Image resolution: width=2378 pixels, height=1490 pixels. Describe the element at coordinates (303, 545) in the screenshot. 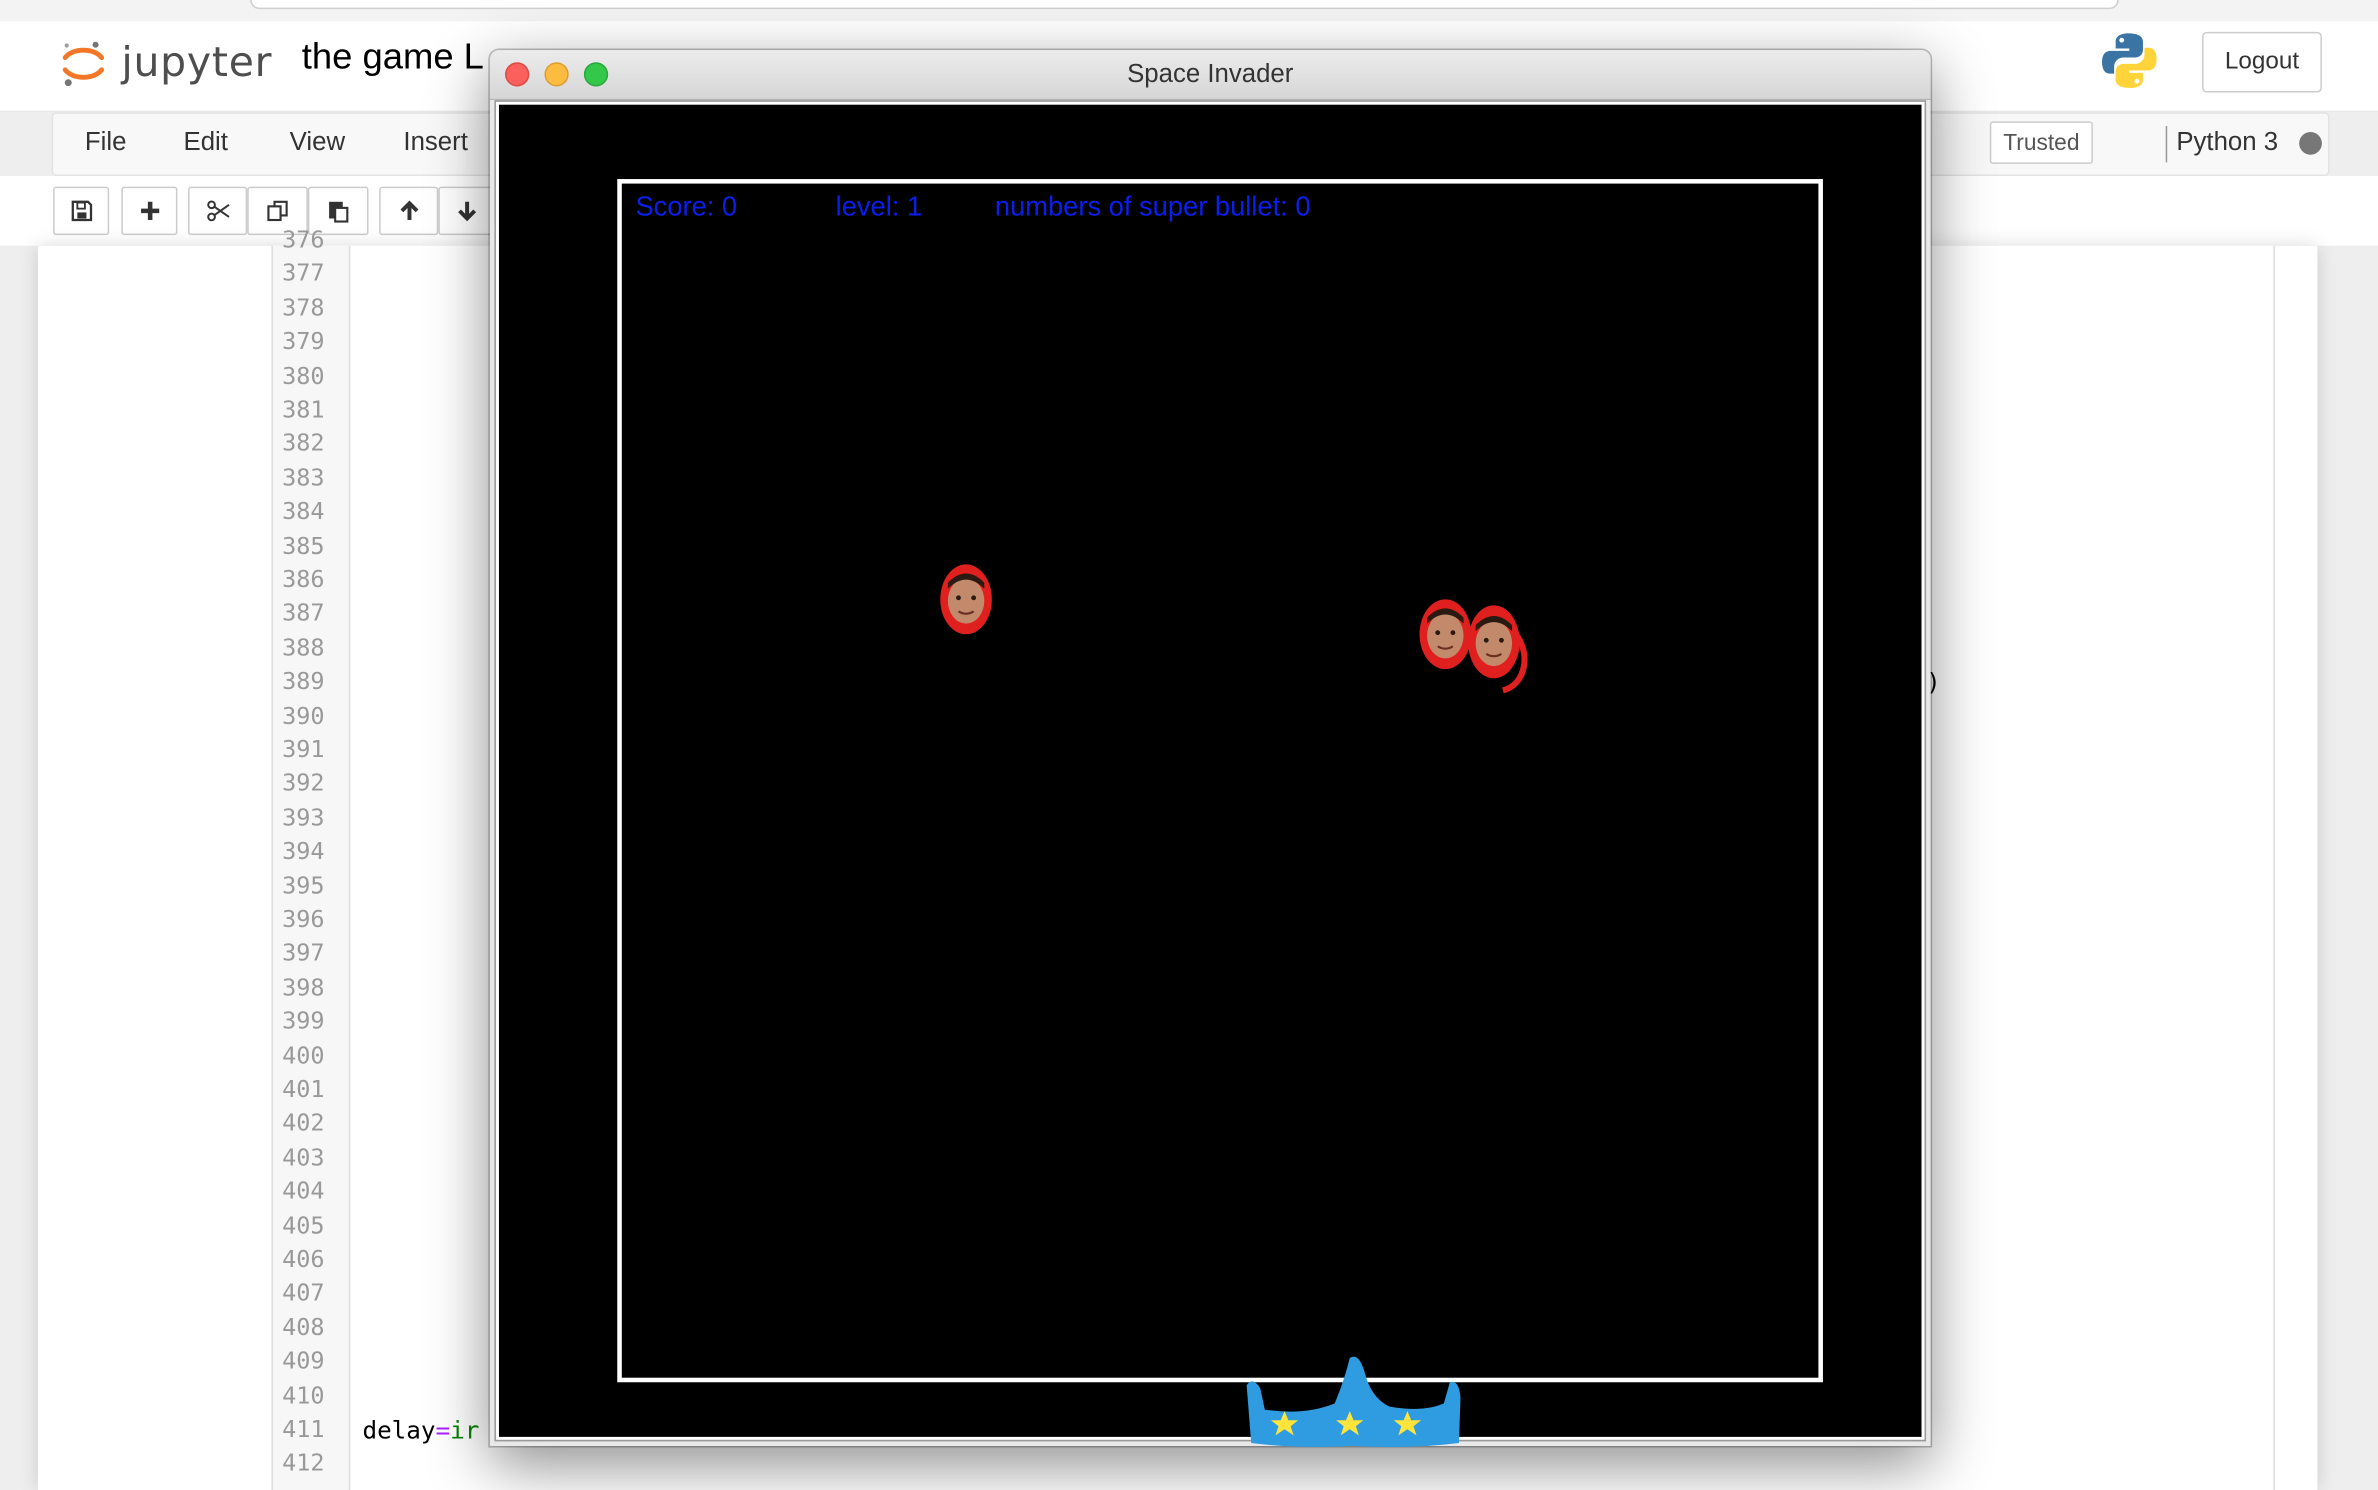

I see `line-number: 385` at that location.